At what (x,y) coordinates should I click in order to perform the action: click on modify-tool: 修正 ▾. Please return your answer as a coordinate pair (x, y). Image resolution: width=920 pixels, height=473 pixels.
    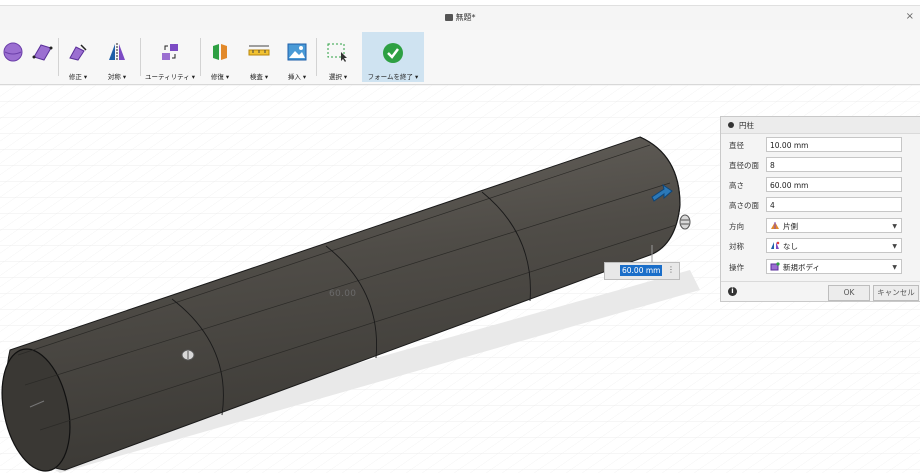
    Looking at the image, I should click on (78, 57).